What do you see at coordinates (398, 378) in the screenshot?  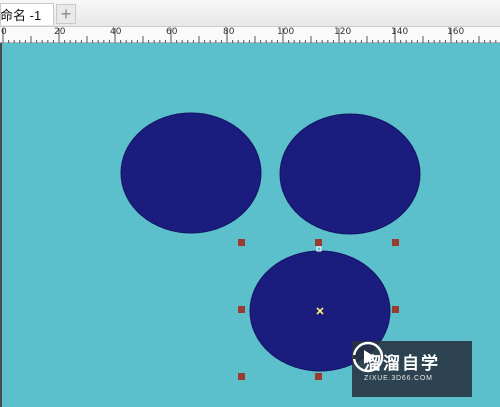 I see `watermark-subtitle: ZIXUE.3D66.COM` at bounding box center [398, 378].